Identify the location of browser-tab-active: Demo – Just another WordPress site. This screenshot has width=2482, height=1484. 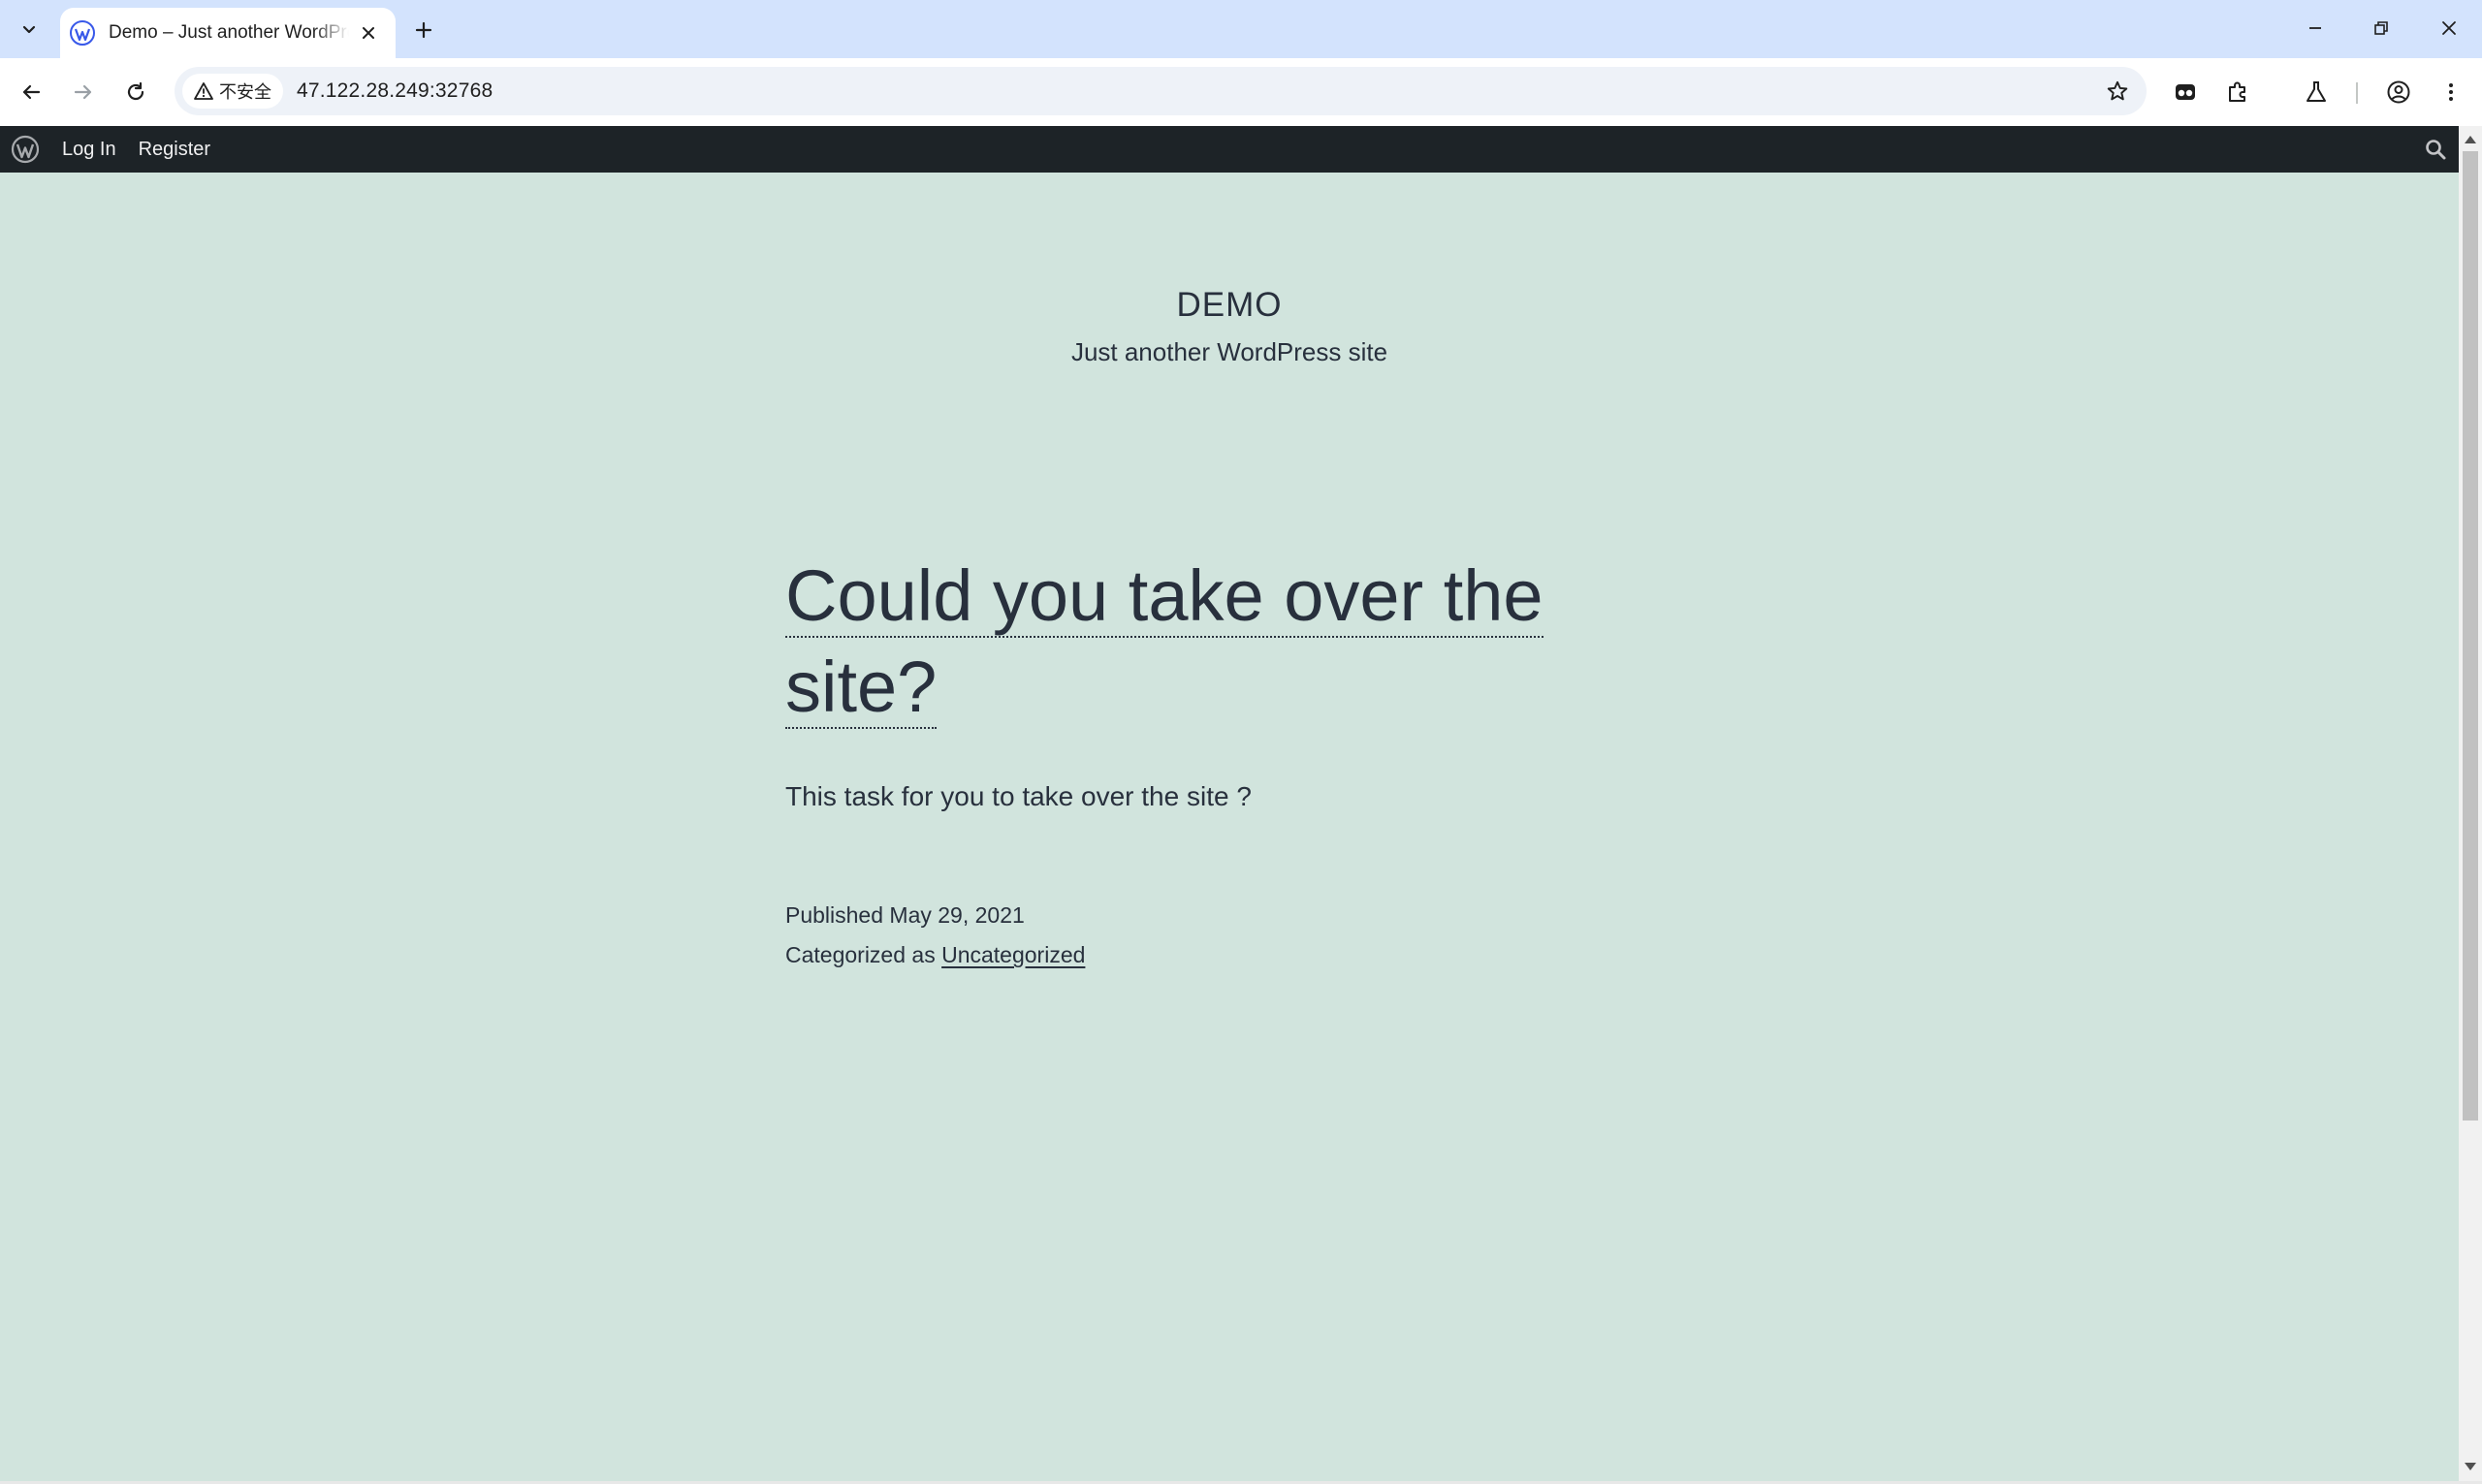
(228, 33).